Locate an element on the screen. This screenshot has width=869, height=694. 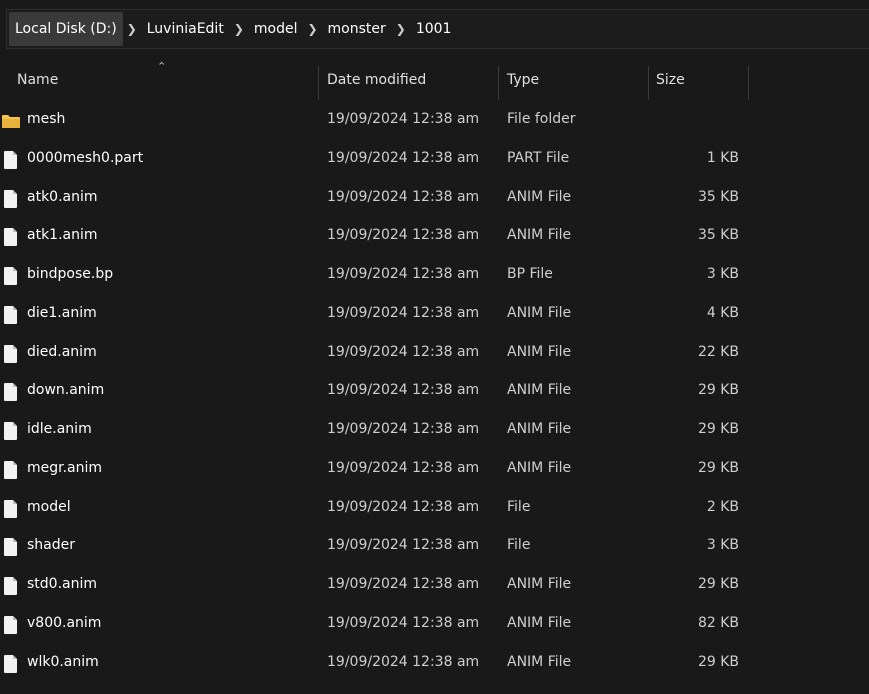
file-name: wlk0.anim is located at coordinates (63, 661).